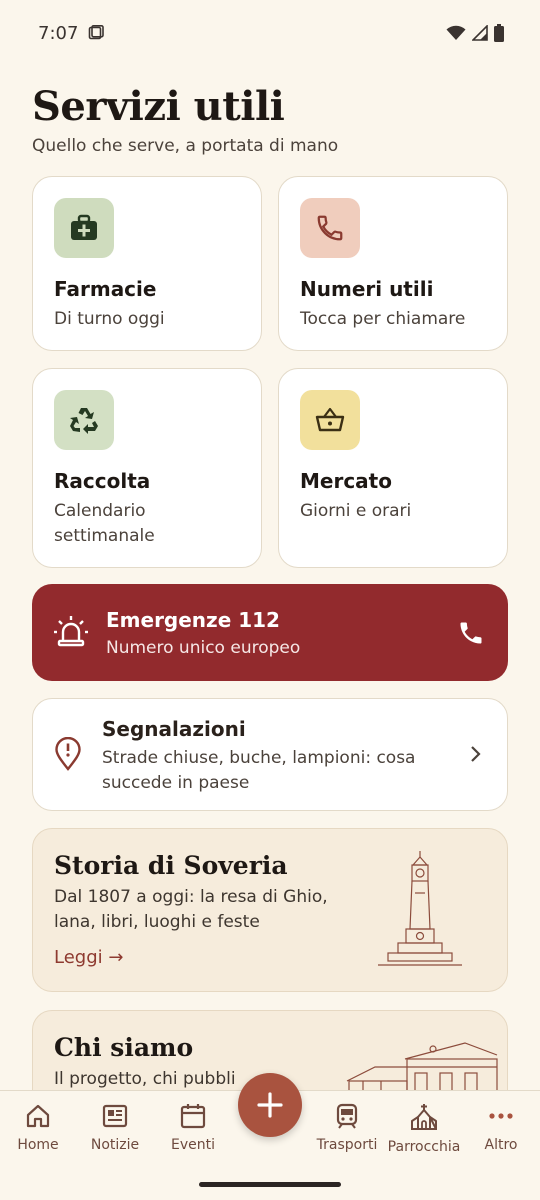 Image resolution: width=540 pixels, height=1200 pixels. What do you see at coordinates (193, 1116) in the screenshot?
I see `calendar-icon` at bounding box center [193, 1116].